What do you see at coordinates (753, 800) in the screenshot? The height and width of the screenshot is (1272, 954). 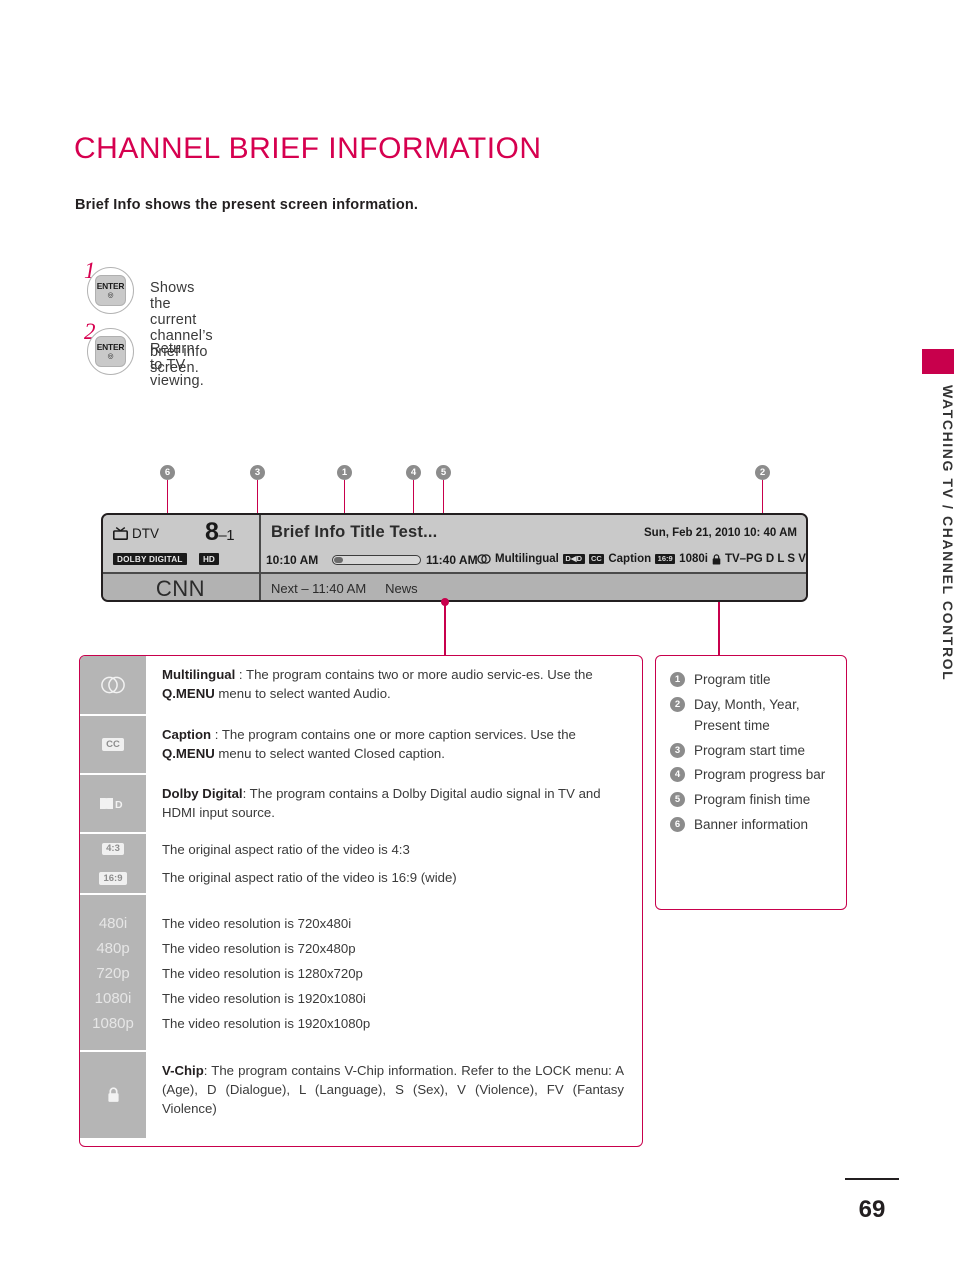 I see `numbered-legend-item: 5 Program finish time` at bounding box center [753, 800].